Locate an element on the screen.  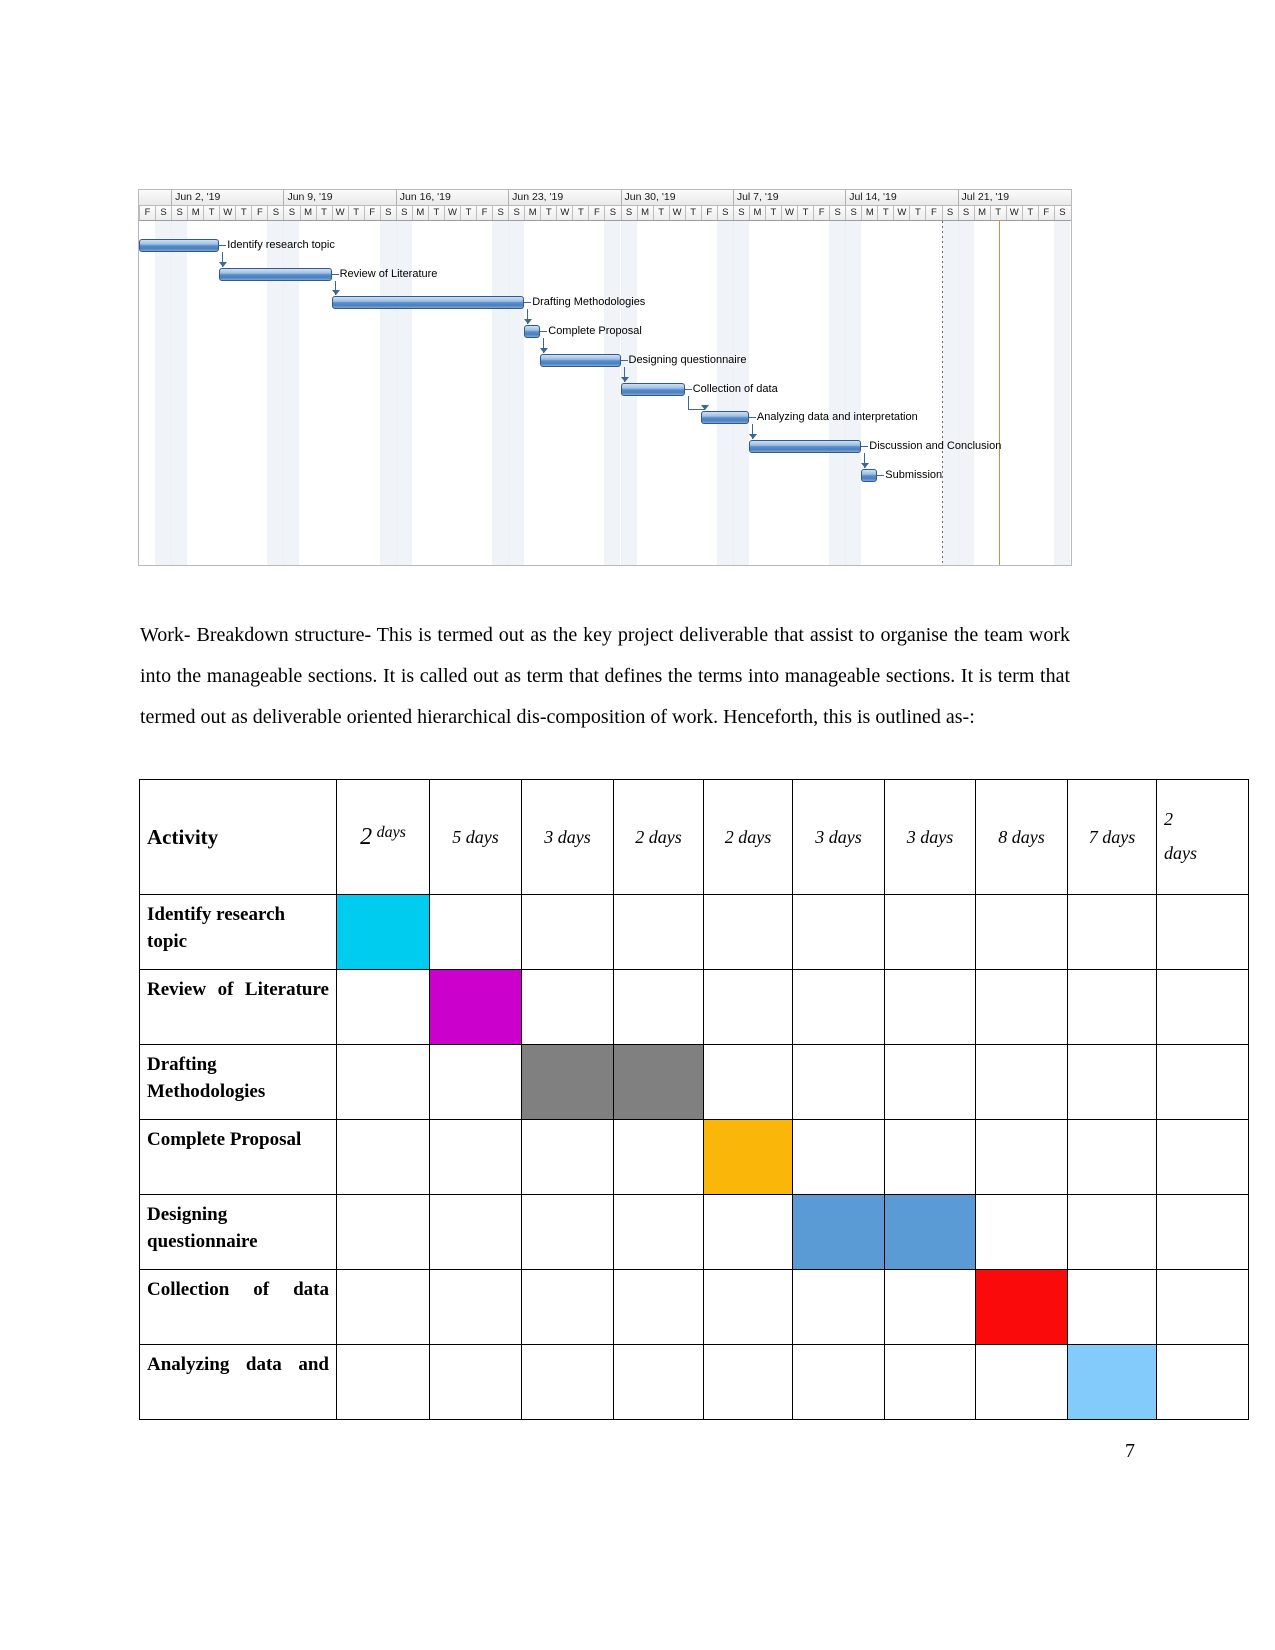
gantt-today-line is located at coordinates (942, 393).